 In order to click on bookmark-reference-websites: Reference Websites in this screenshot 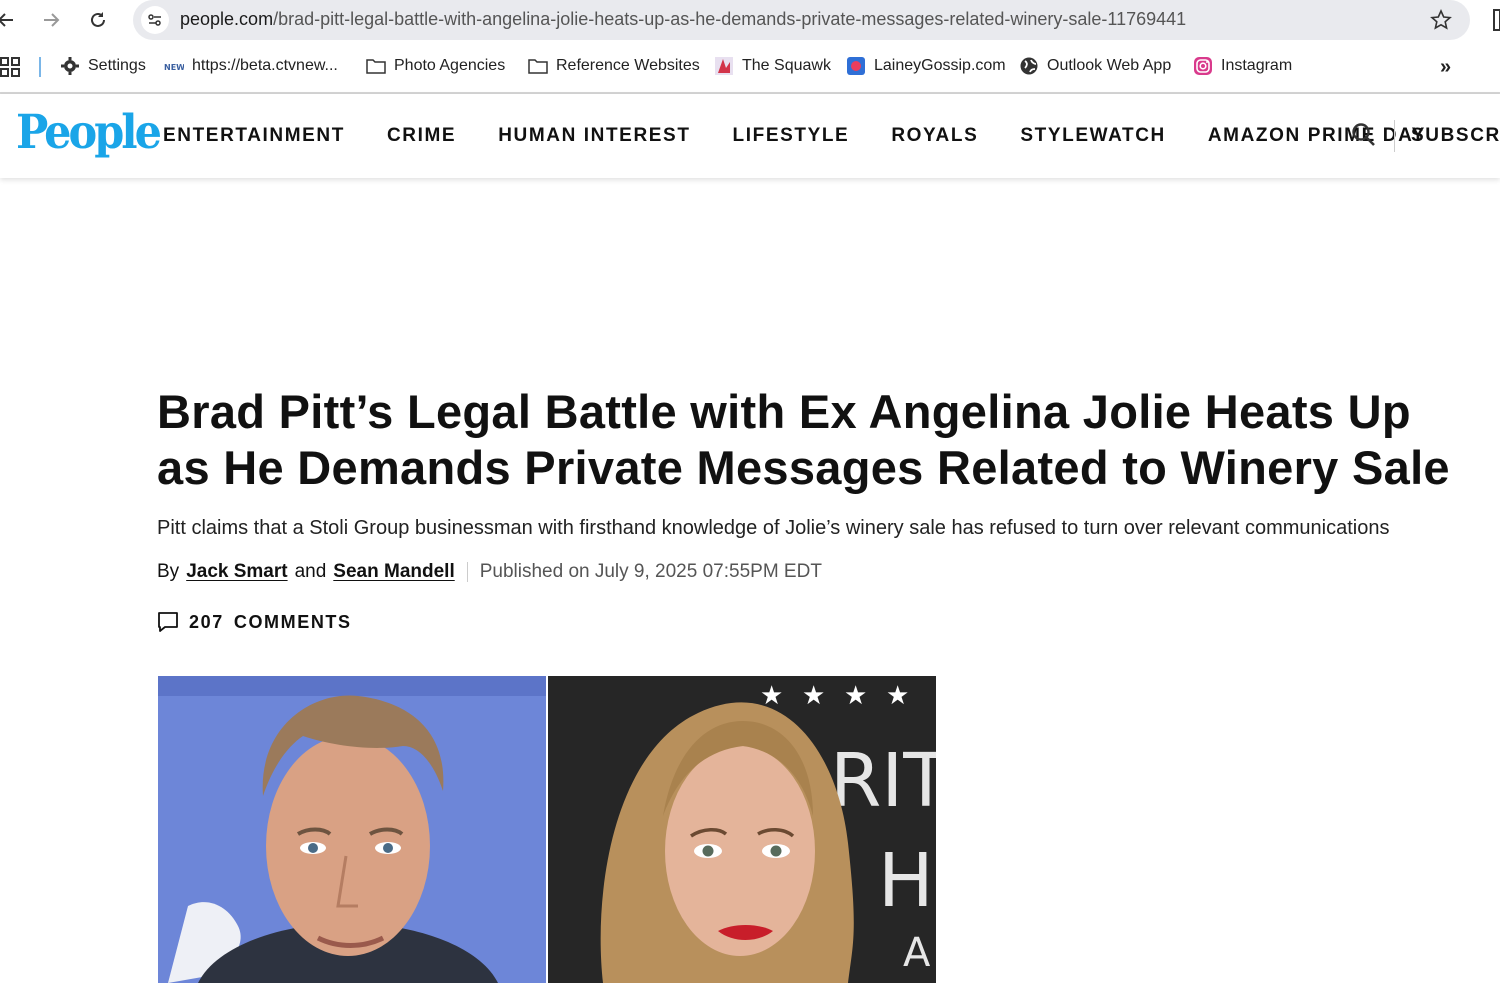, I will do `click(614, 66)`.